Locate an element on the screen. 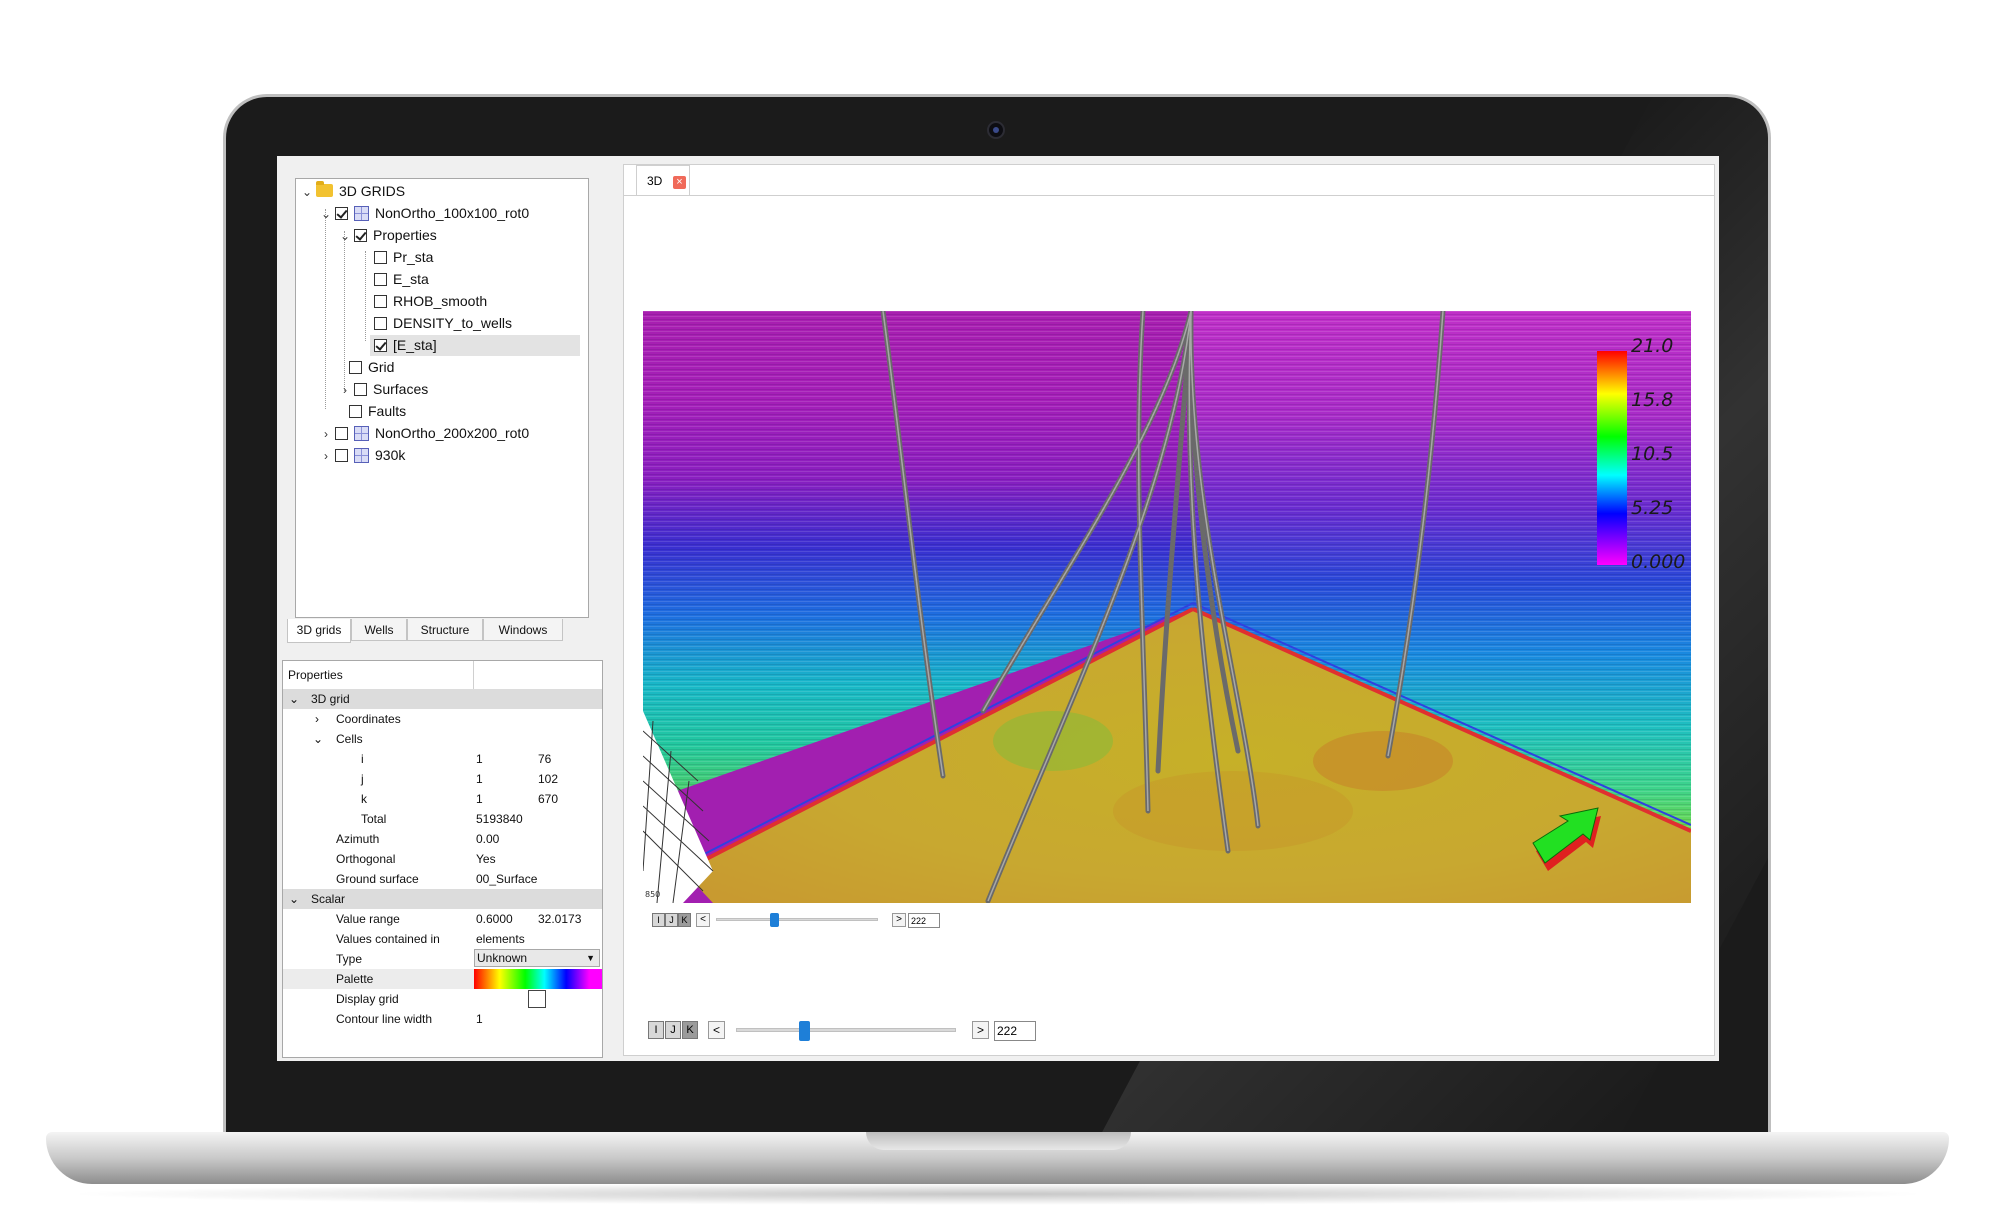  tree-node-faults: Faults is located at coordinates (377, 411).